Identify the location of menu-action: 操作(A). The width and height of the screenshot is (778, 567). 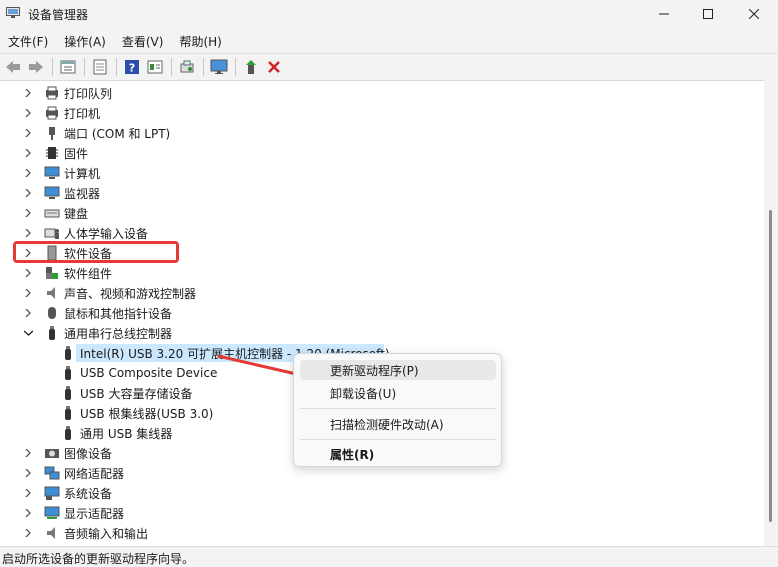
(85, 41).